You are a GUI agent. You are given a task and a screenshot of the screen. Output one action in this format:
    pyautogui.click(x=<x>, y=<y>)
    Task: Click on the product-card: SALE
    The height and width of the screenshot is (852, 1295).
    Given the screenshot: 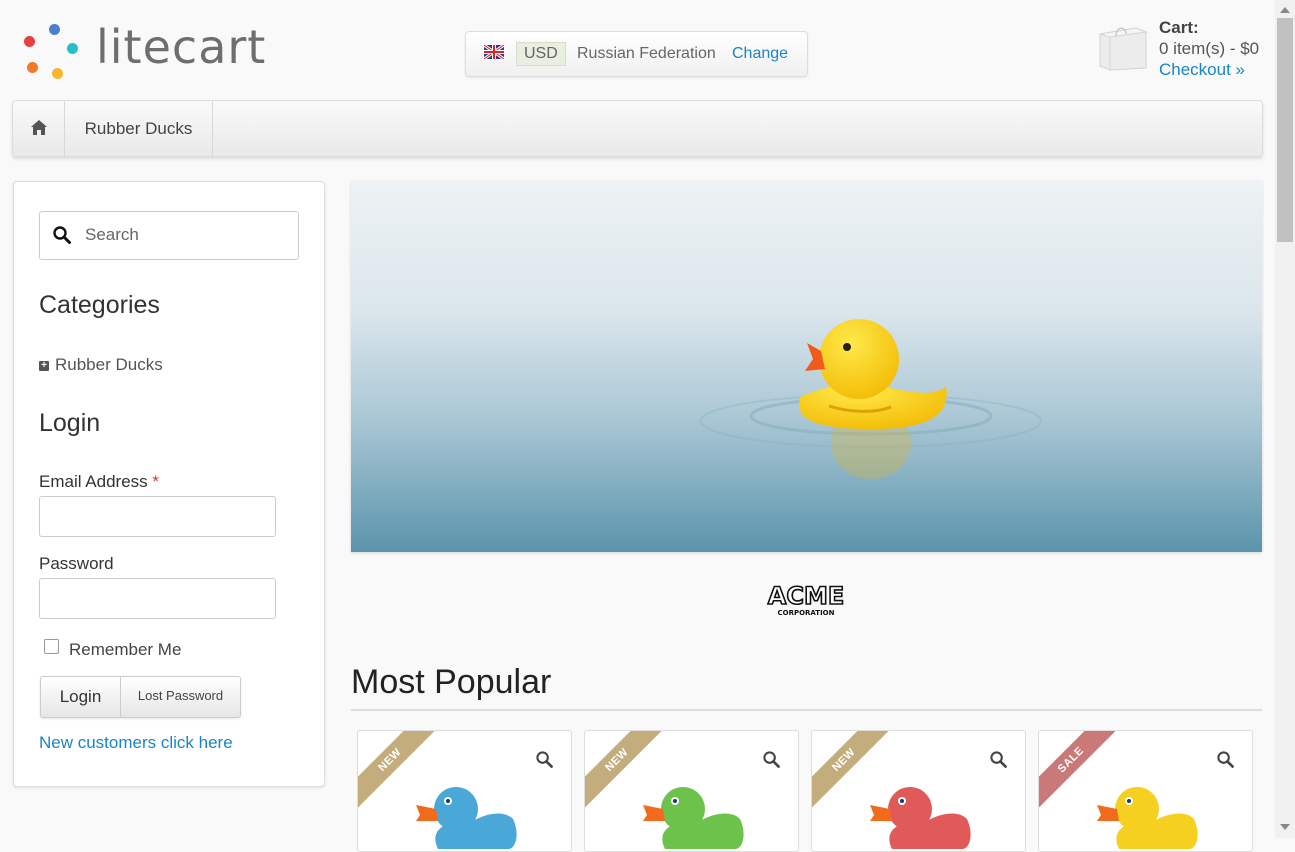 What is the action you would take?
    pyautogui.click(x=1145, y=791)
    